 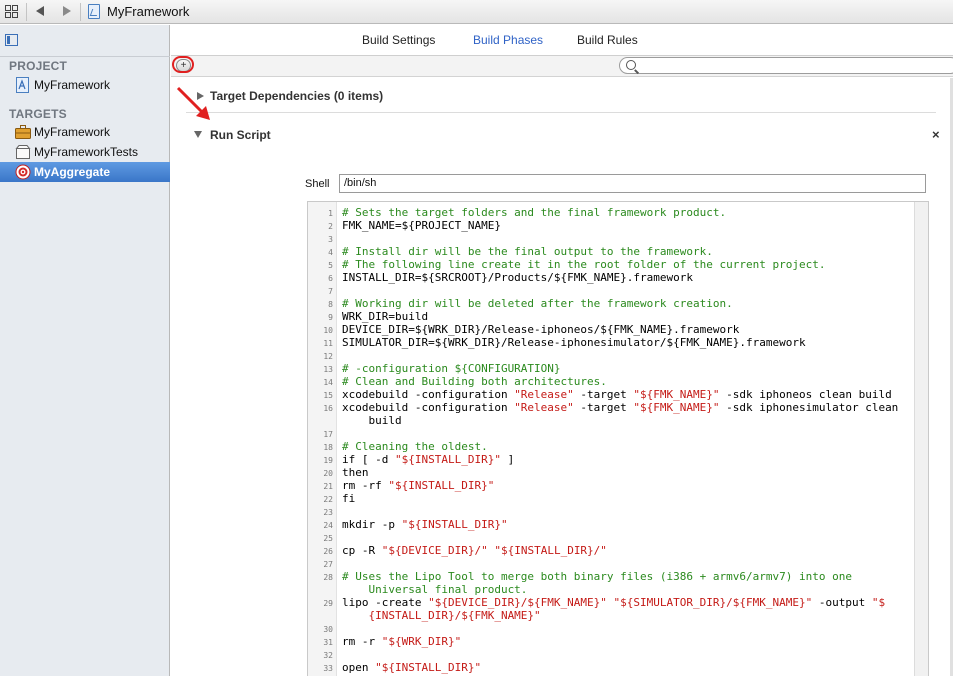 What do you see at coordinates (786, 65) in the screenshot?
I see `search-field` at bounding box center [786, 65].